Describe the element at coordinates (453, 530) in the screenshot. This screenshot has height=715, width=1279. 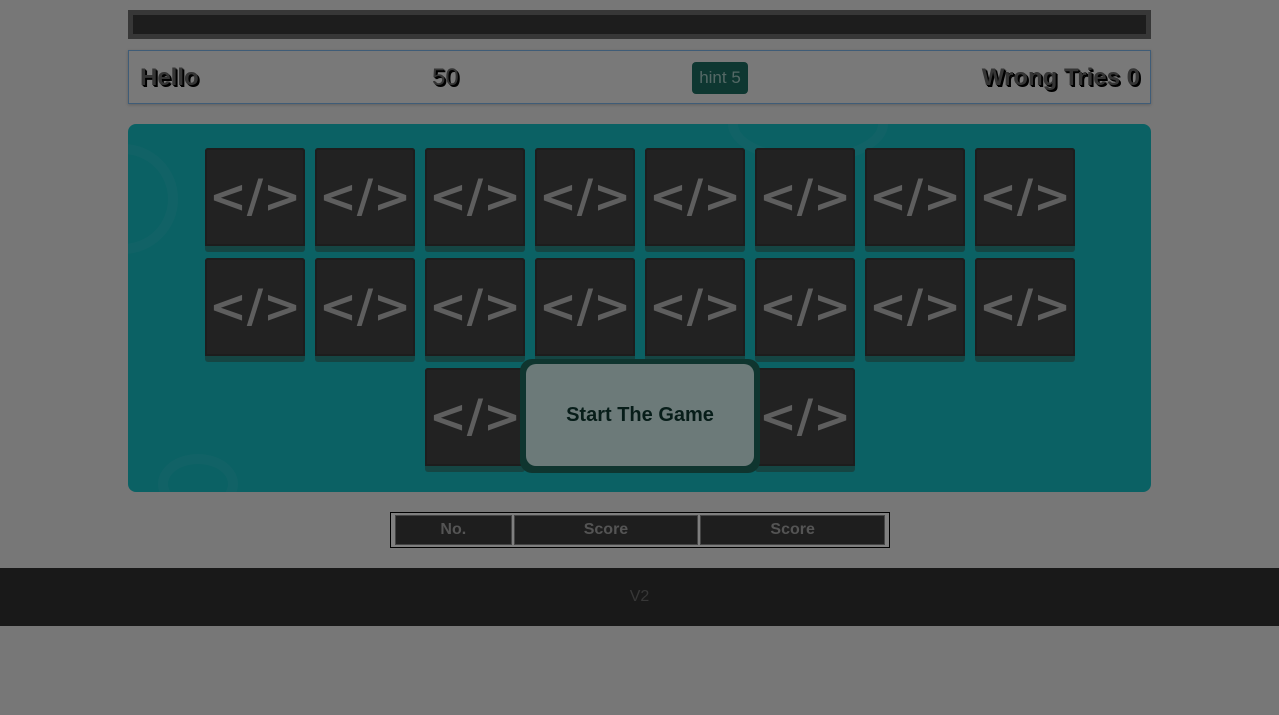
I see `col-header-no: No.` at that location.